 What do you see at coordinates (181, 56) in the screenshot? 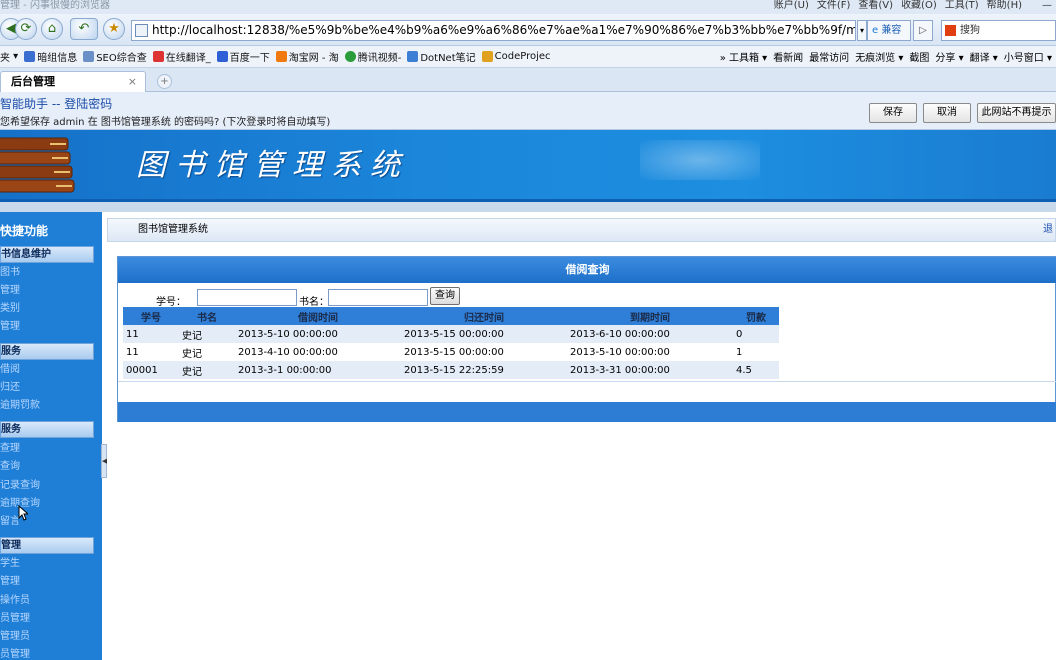
I see `fav-item: 在线翻译_` at bounding box center [181, 56].